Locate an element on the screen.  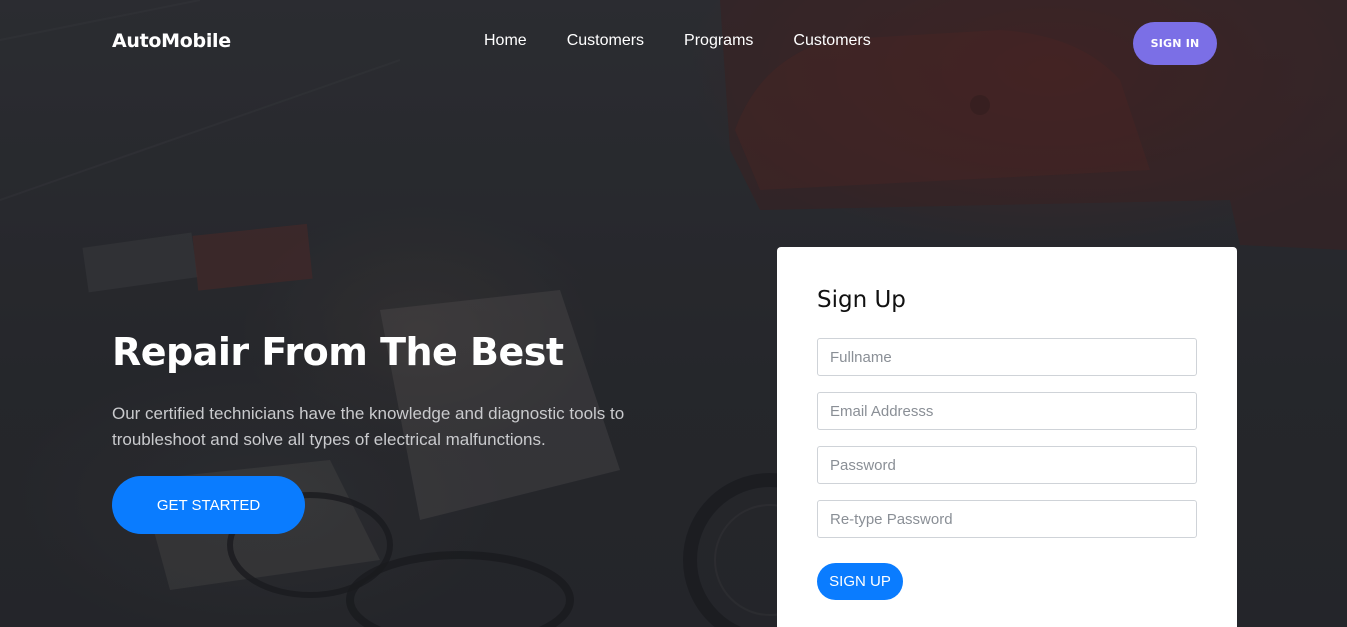
hero-title: Repair From The Best is located at coordinates (338, 352).